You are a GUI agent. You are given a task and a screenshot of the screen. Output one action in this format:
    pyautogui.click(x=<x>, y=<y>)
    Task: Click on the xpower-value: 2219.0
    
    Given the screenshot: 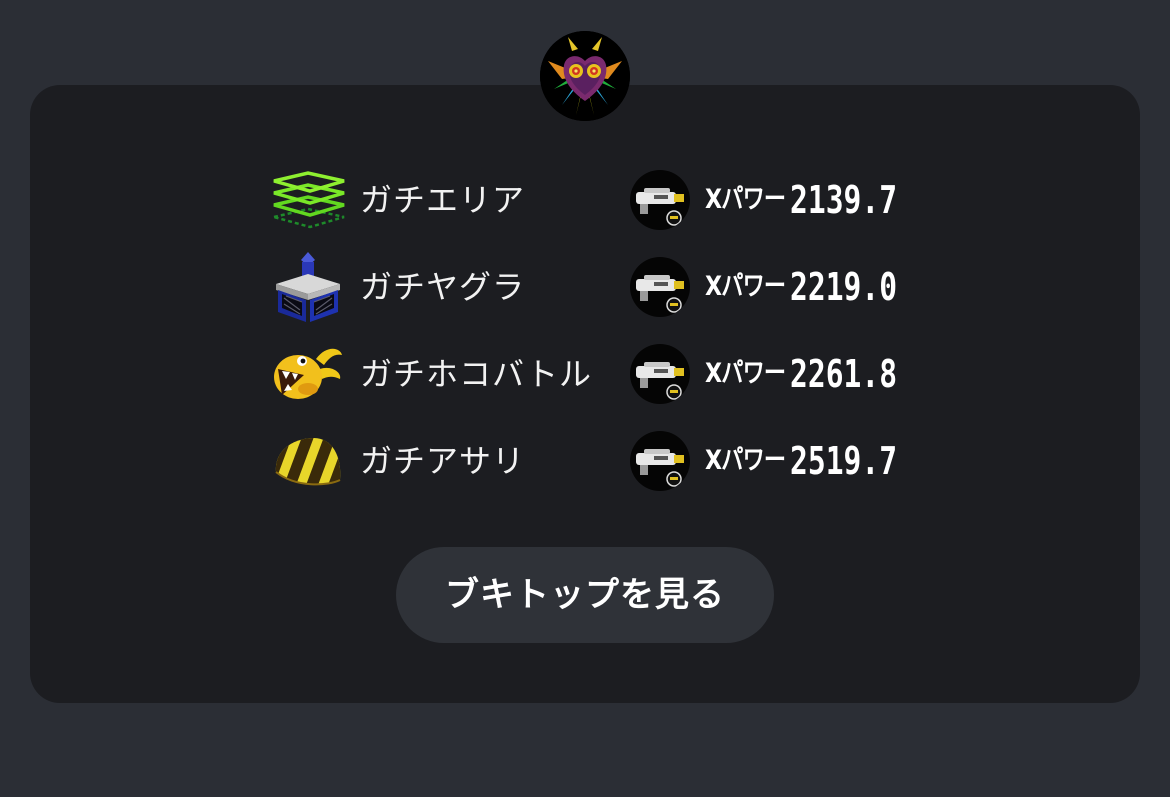 What is the action you would take?
    pyautogui.click(x=844, y=287)
    